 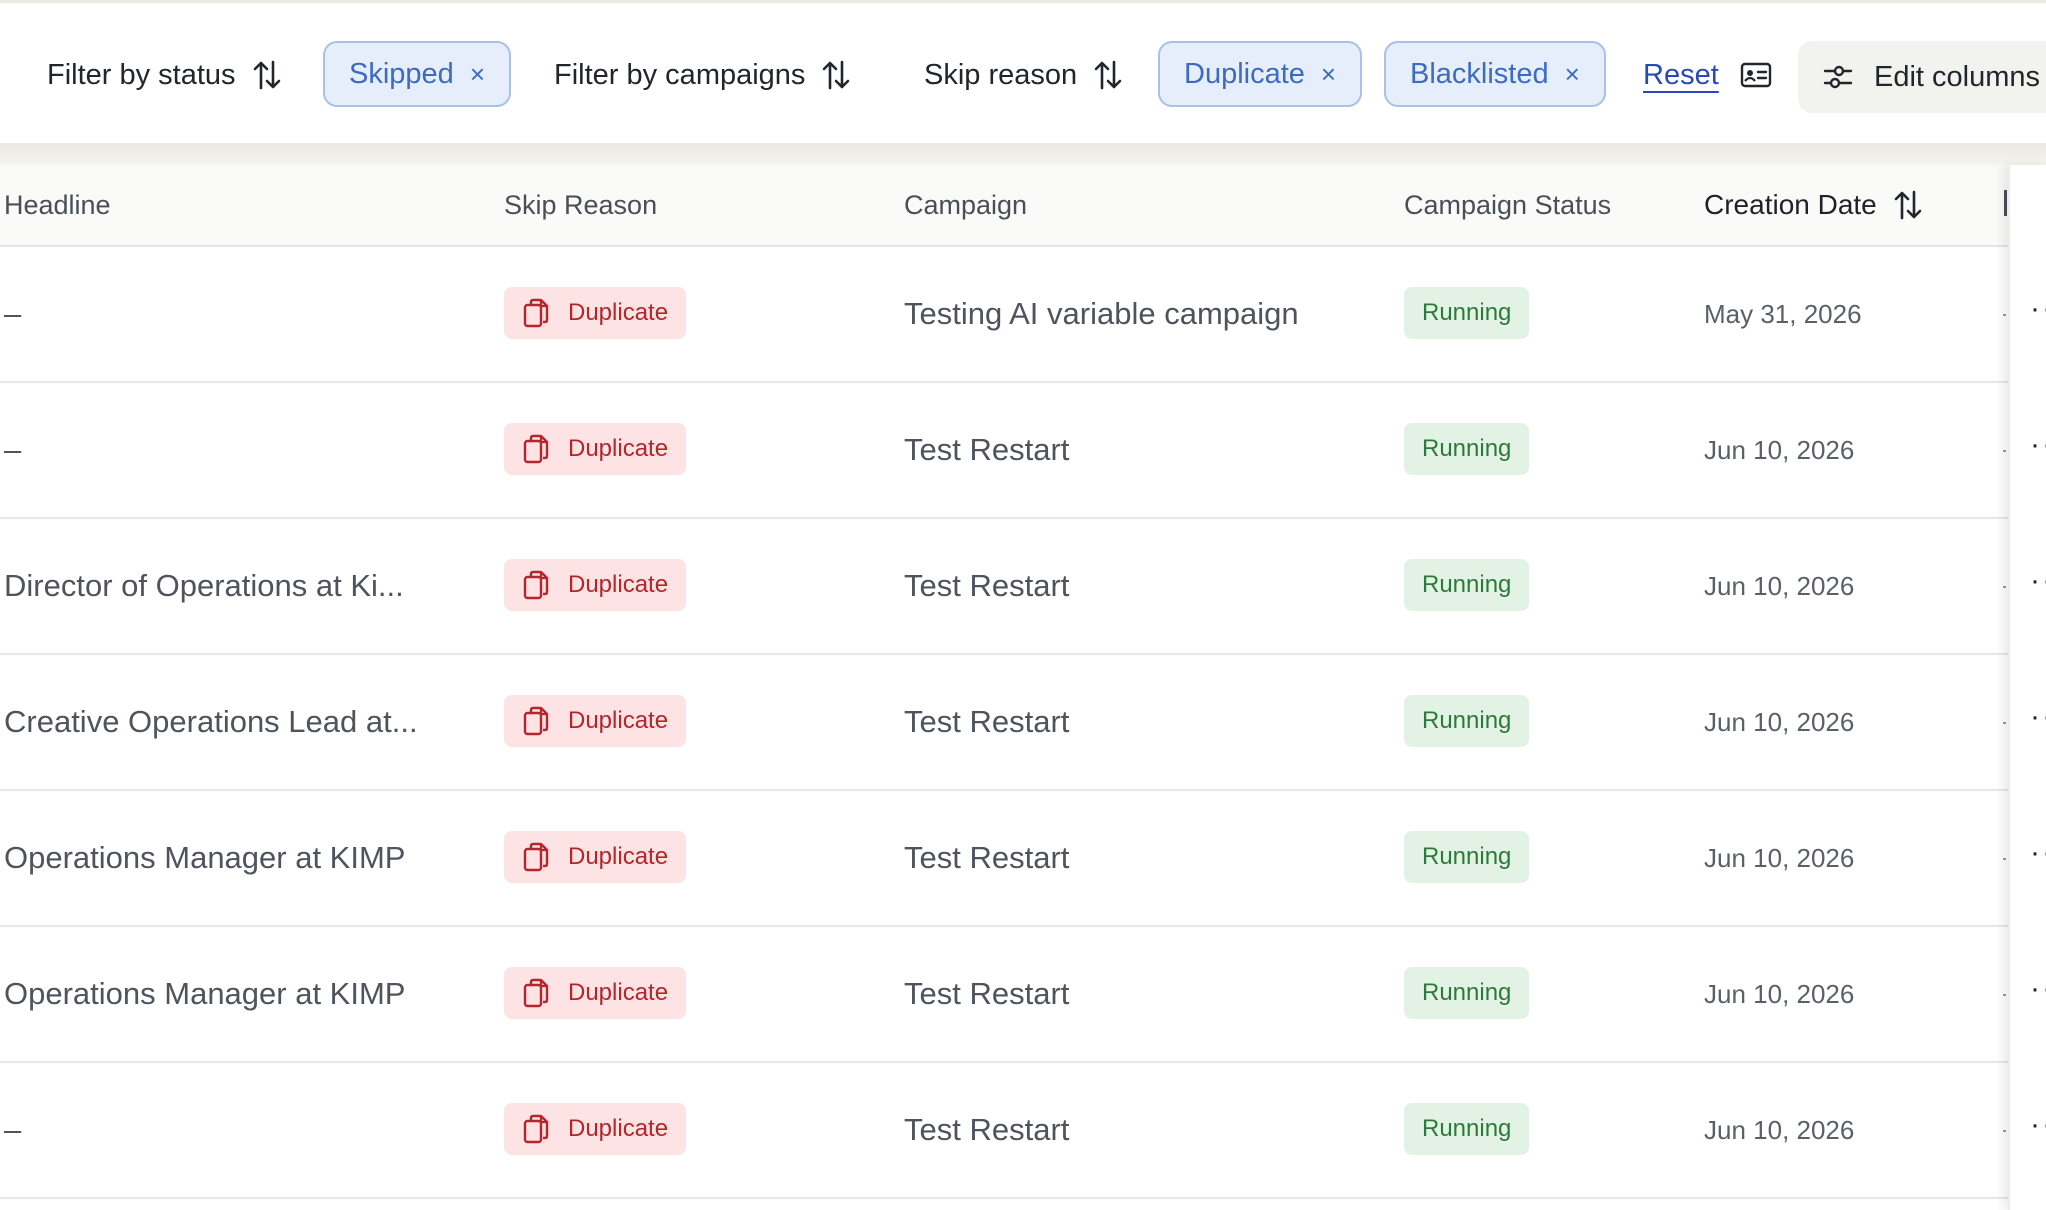 What do you see at coordinates (1507, 205) in the screenshot?
I see `column-header-campaign-status: Campaign Status` at bounding box center [1507, 205].